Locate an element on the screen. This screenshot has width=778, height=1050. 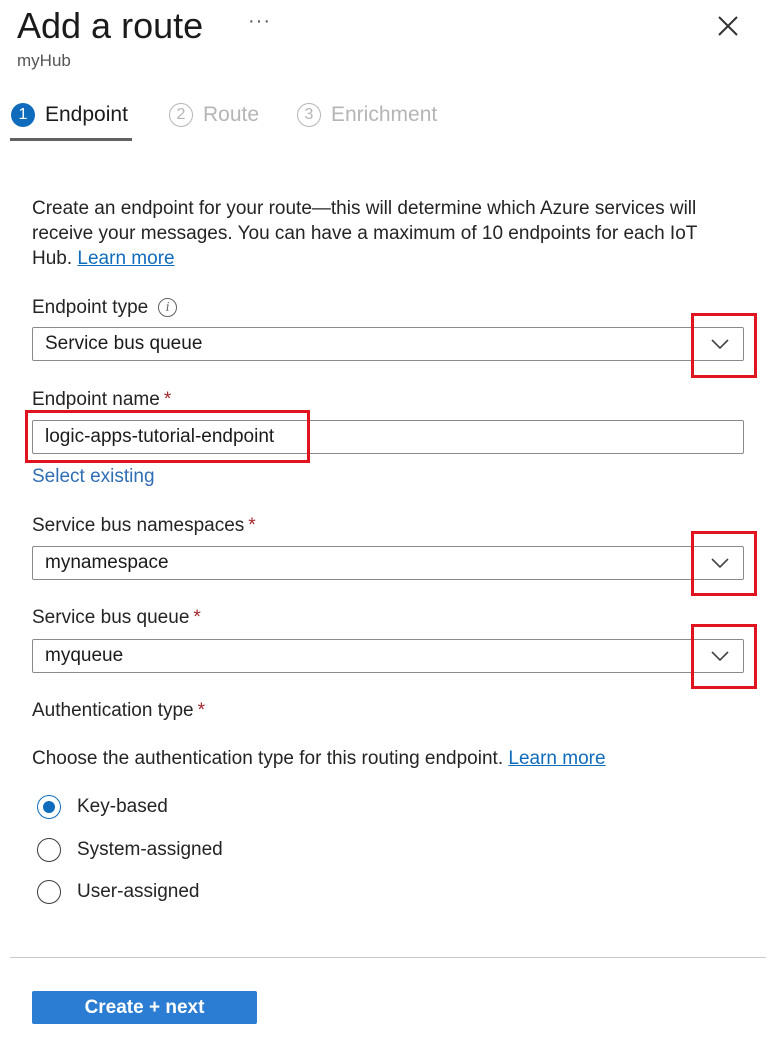
namespaces-dropdown: mynamespace is located at coordinates (388, 563).